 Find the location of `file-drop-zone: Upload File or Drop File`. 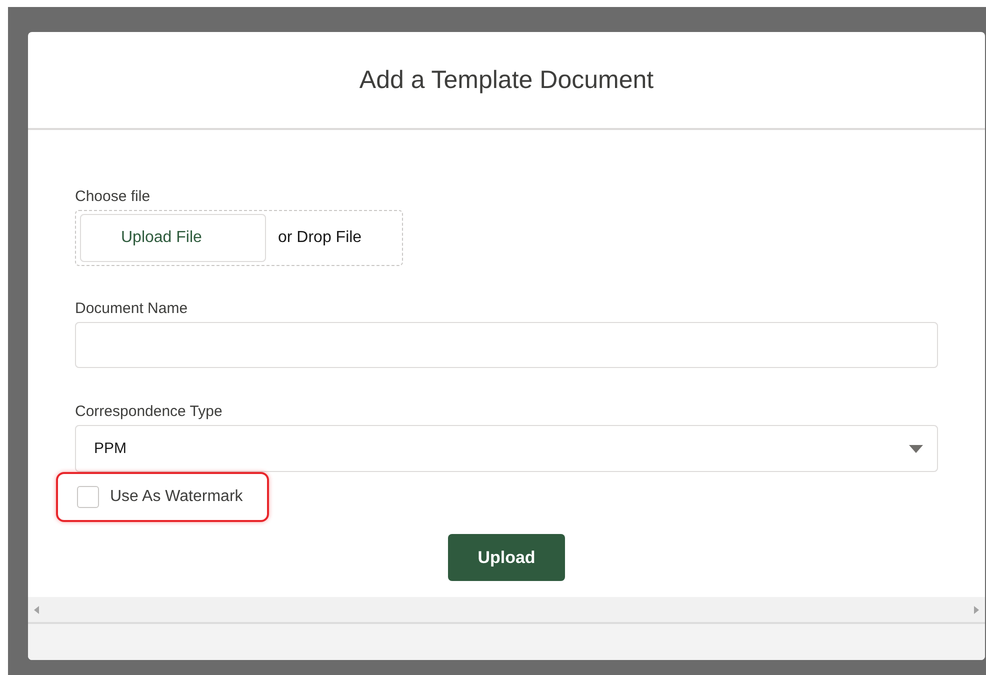

file-drop-zone: Upload File or Drop File is located at coordinates (239, 238).